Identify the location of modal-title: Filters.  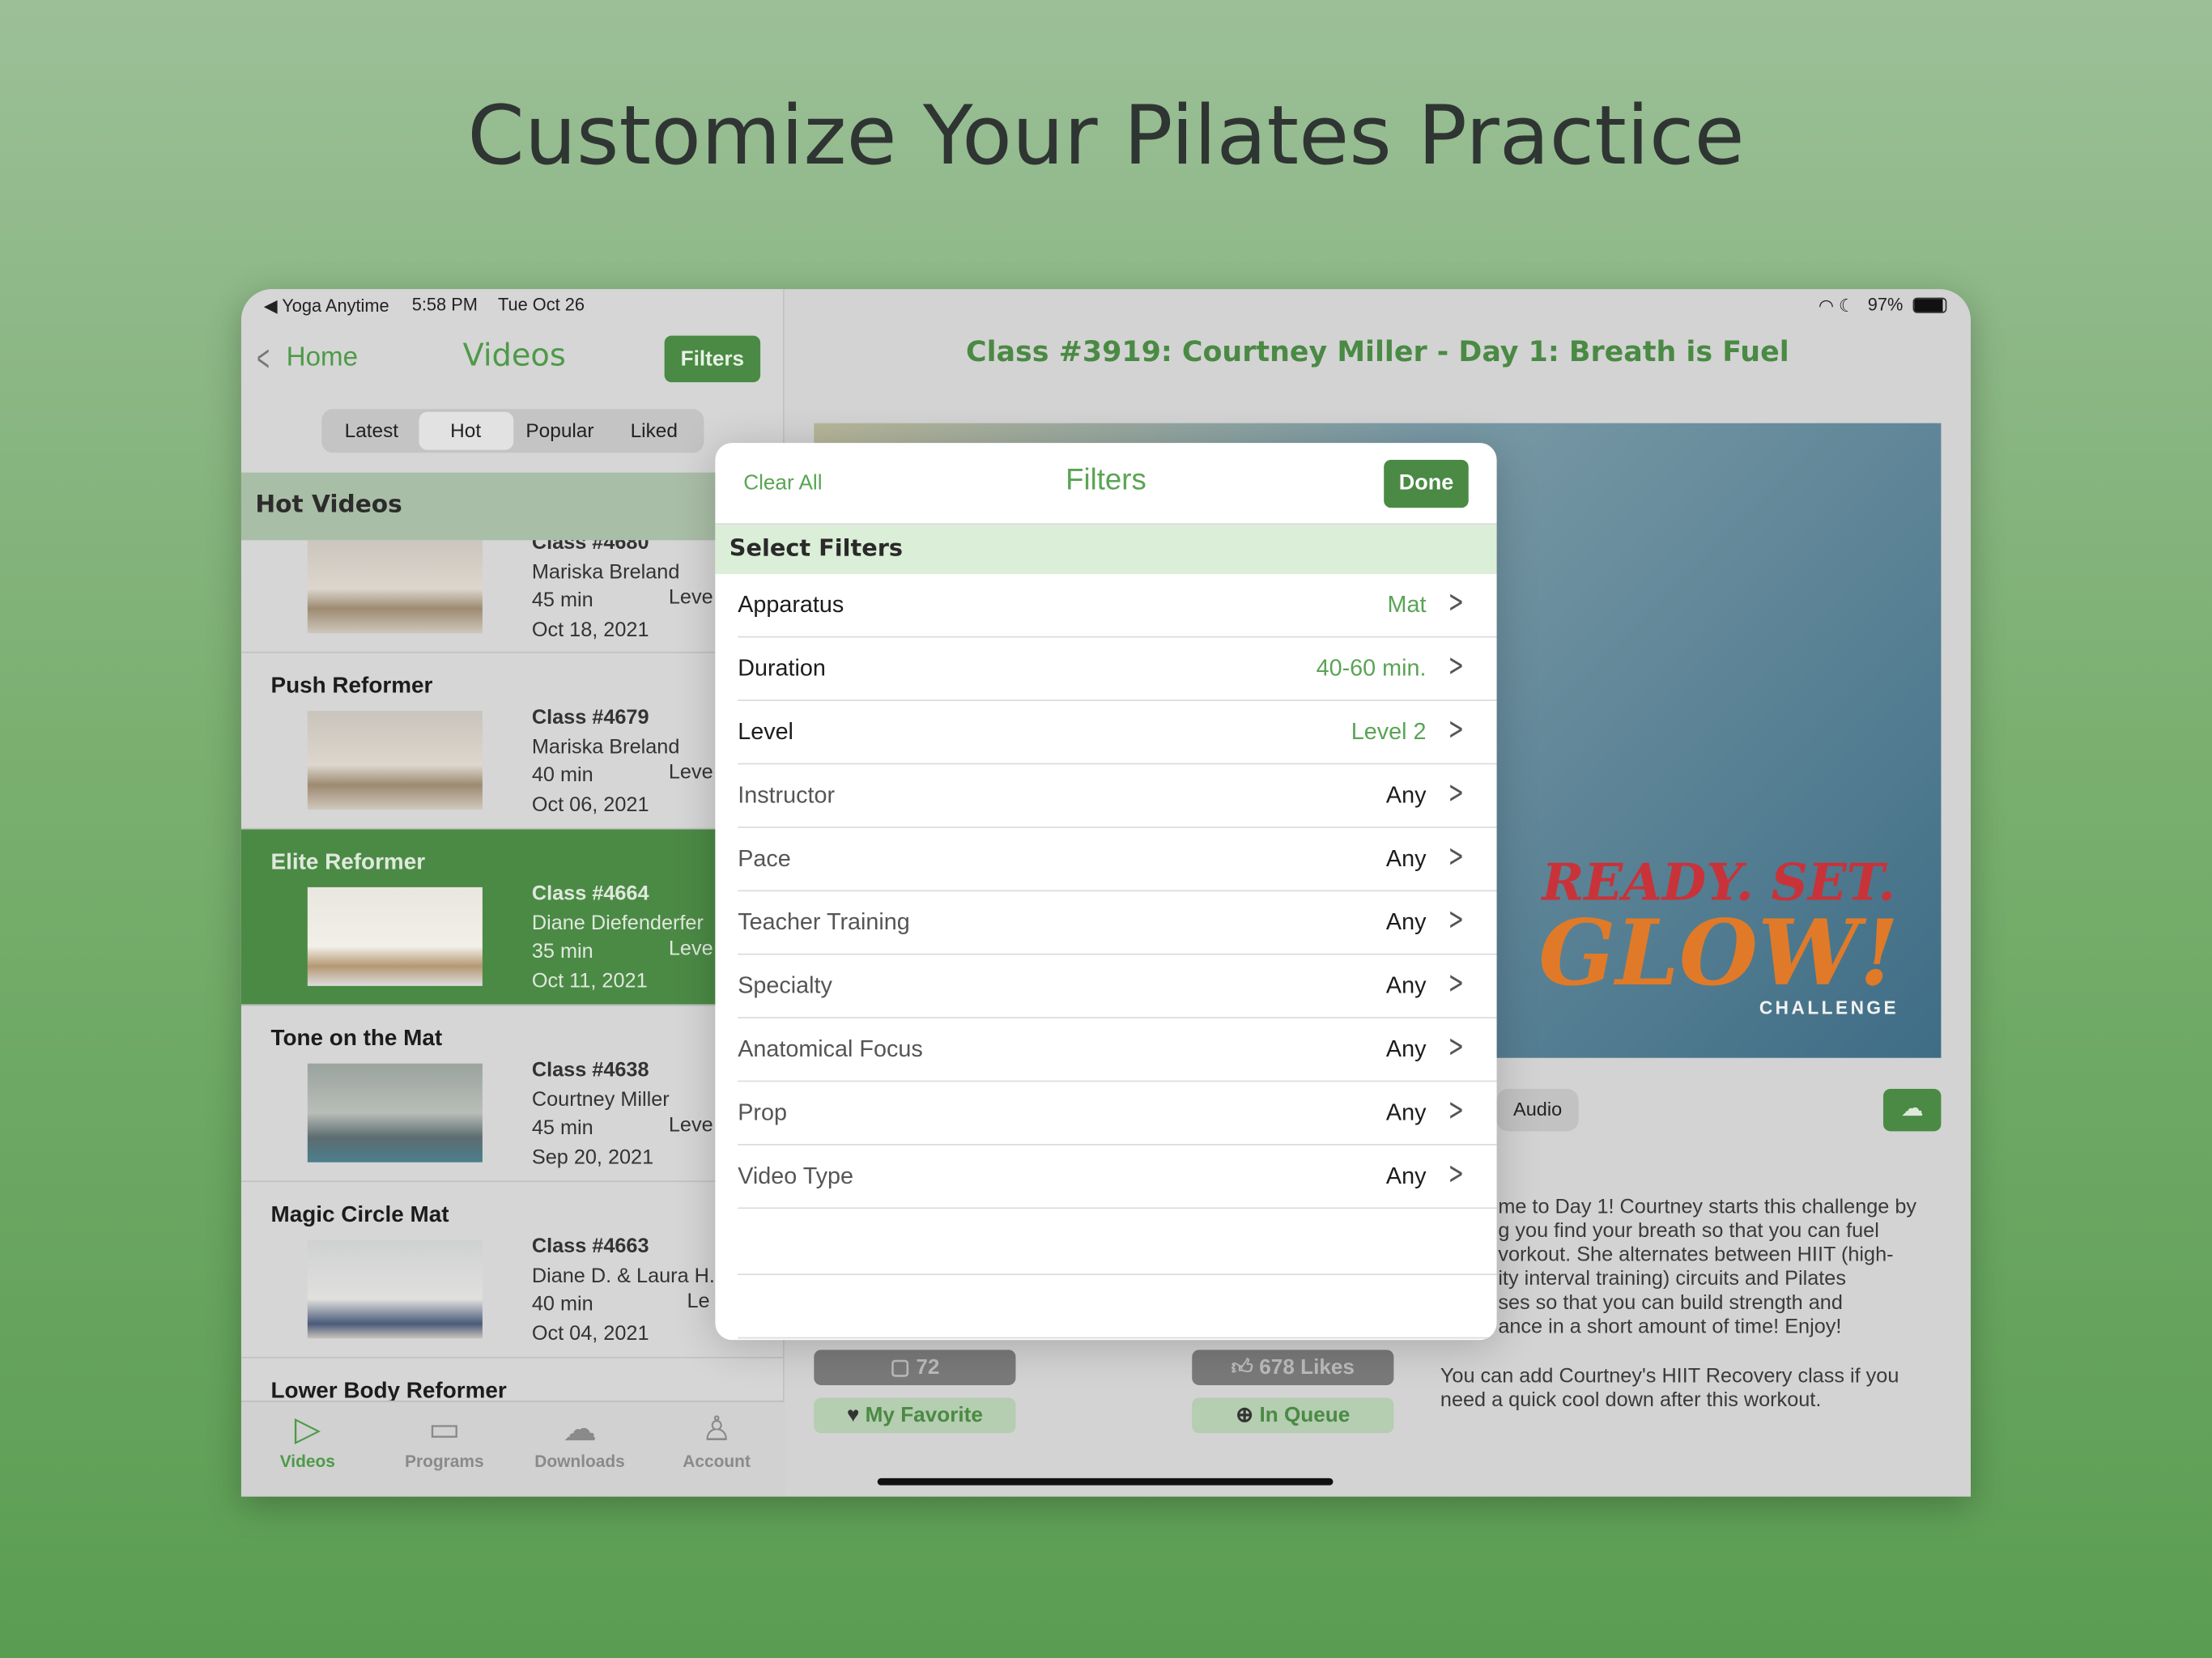
(1106, 480).